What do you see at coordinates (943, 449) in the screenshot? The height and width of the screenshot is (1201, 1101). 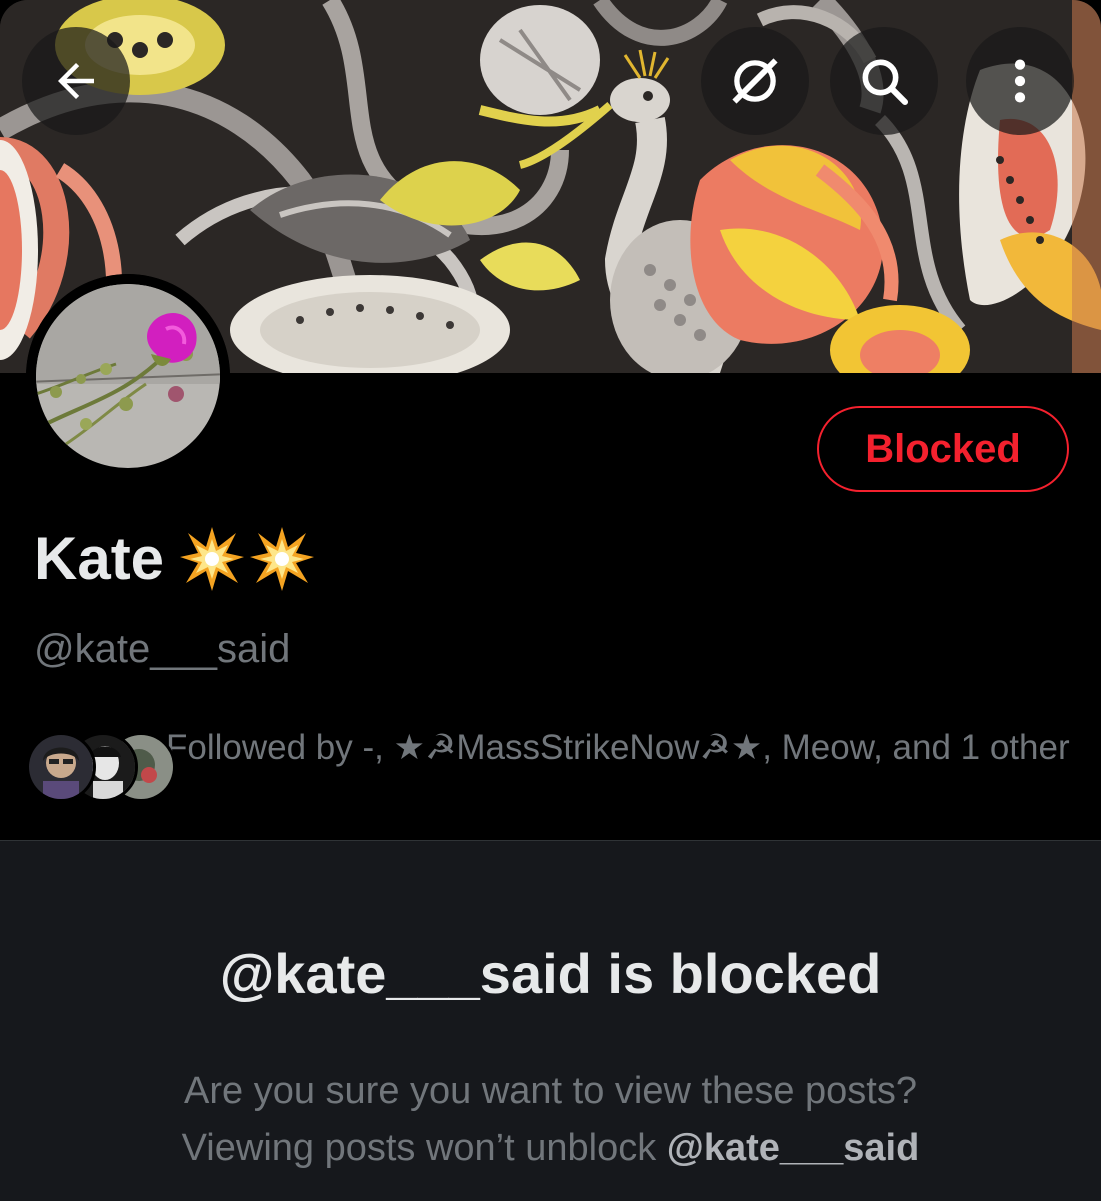 I see `blocked-button: Blocked` at bounding box center [943, 449].